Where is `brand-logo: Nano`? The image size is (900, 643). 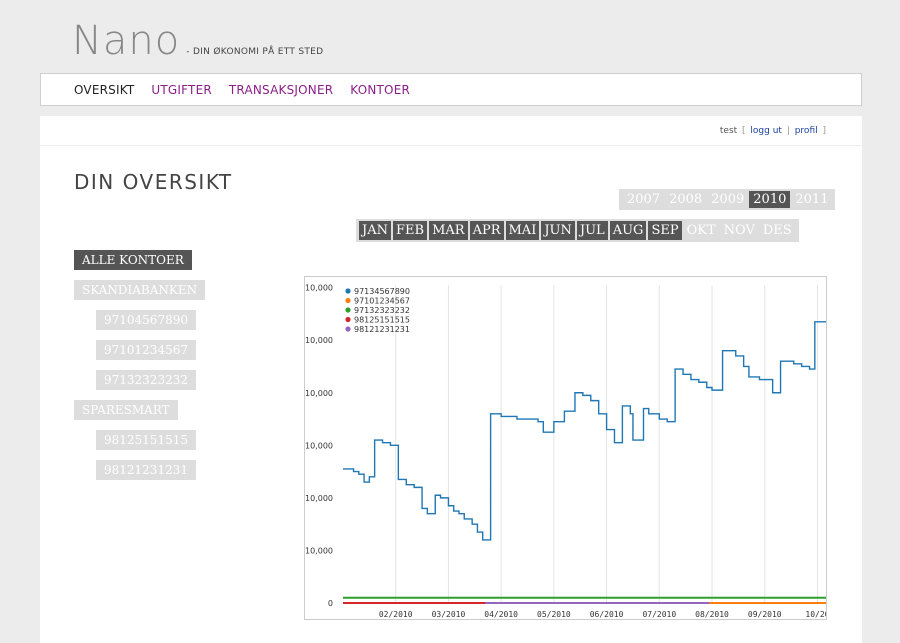
brand-logo: Nano is located at coordinates (126, 41).